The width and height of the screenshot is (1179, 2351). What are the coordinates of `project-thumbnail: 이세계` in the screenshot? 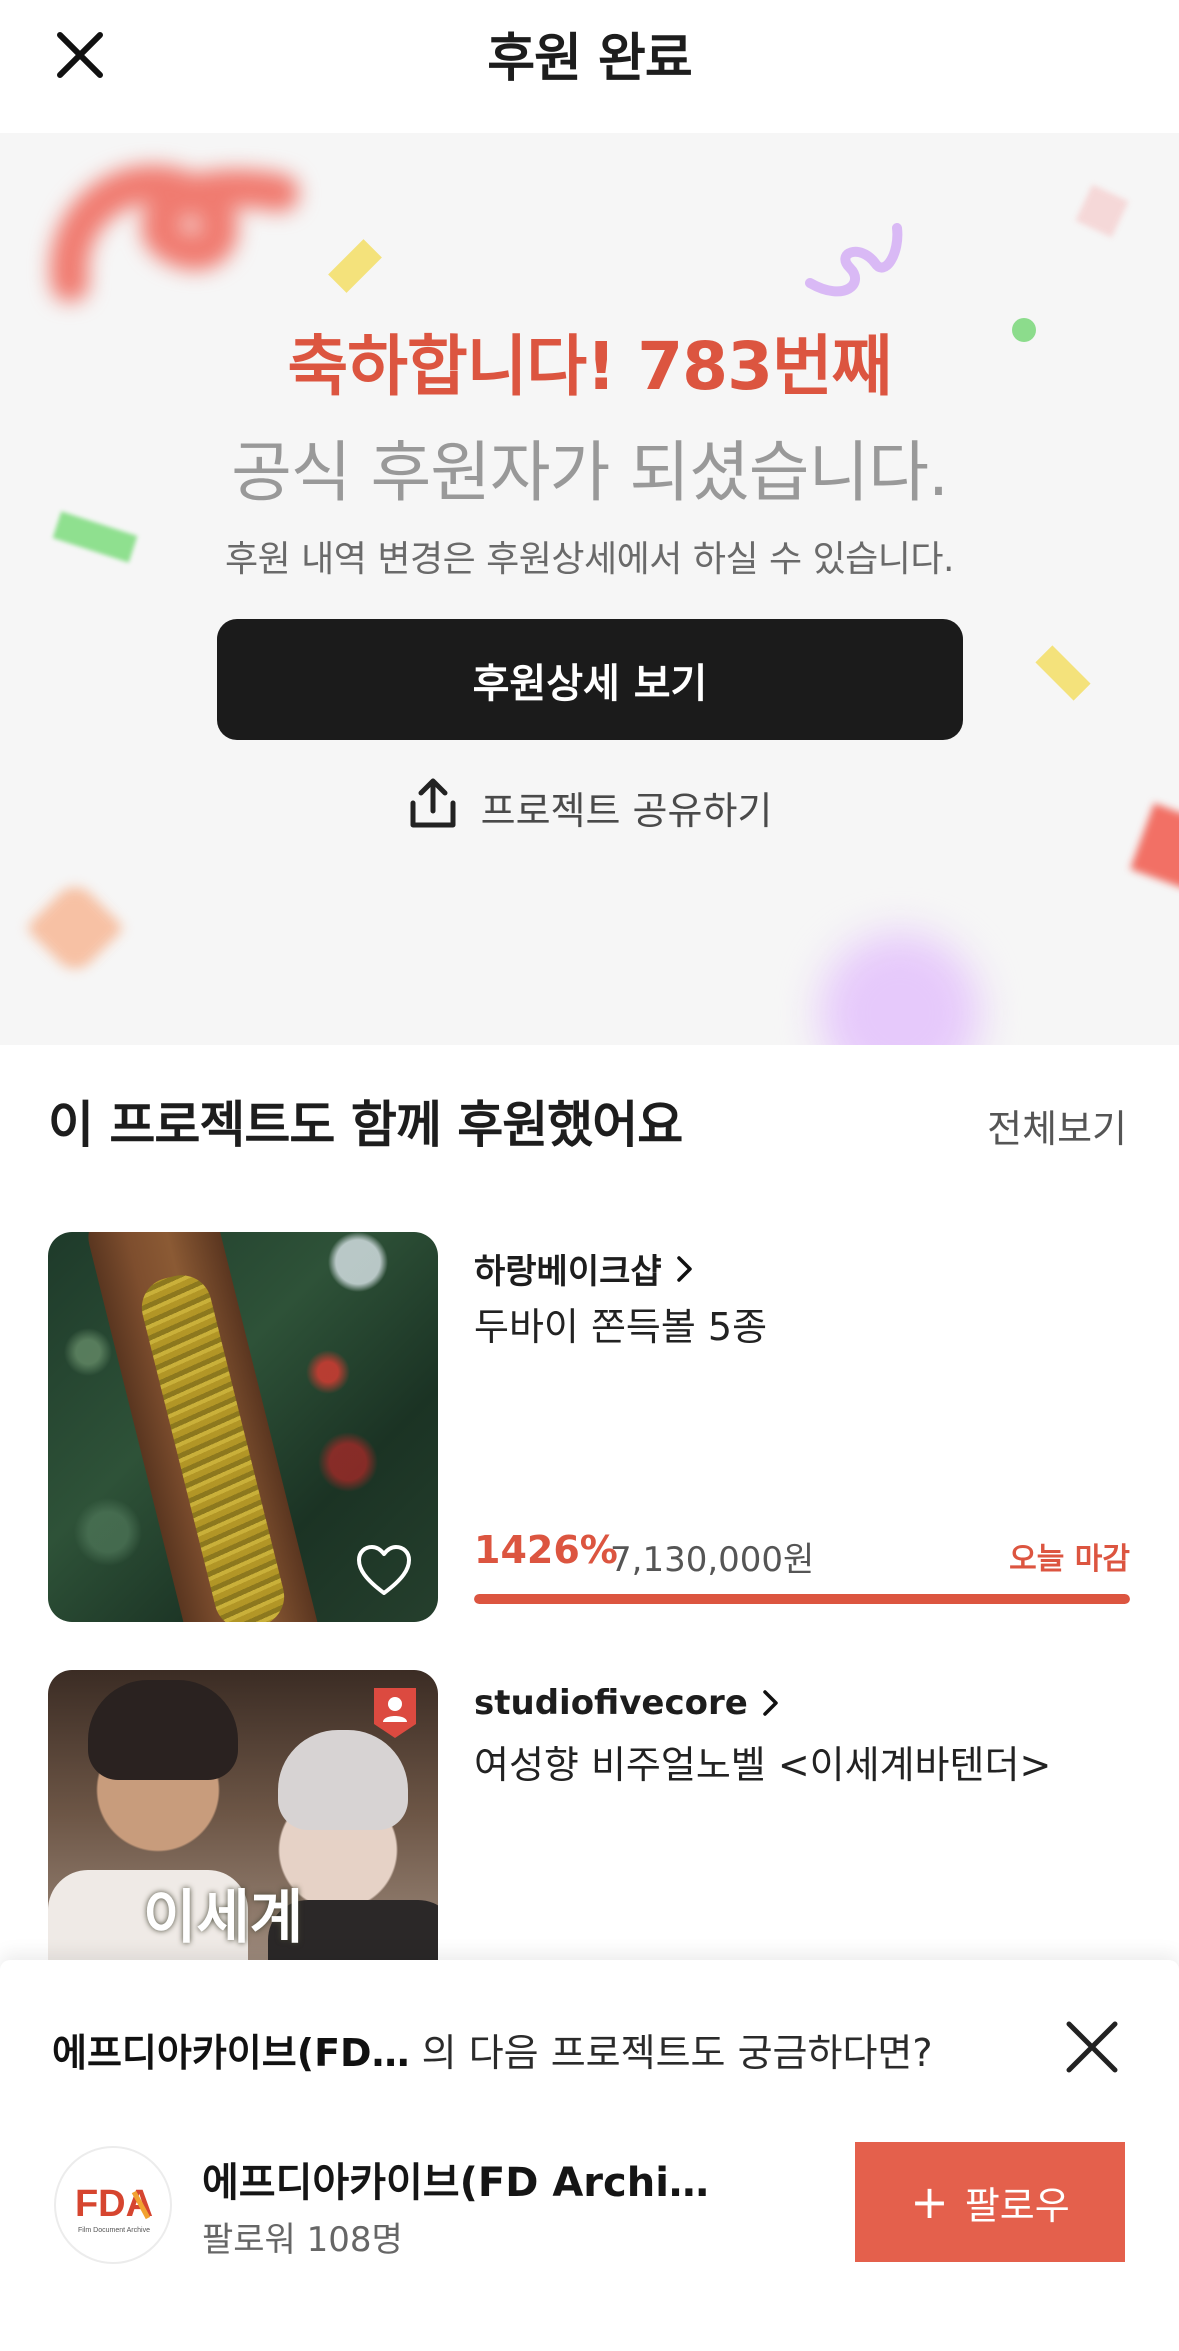 It's located at (243, 1815).